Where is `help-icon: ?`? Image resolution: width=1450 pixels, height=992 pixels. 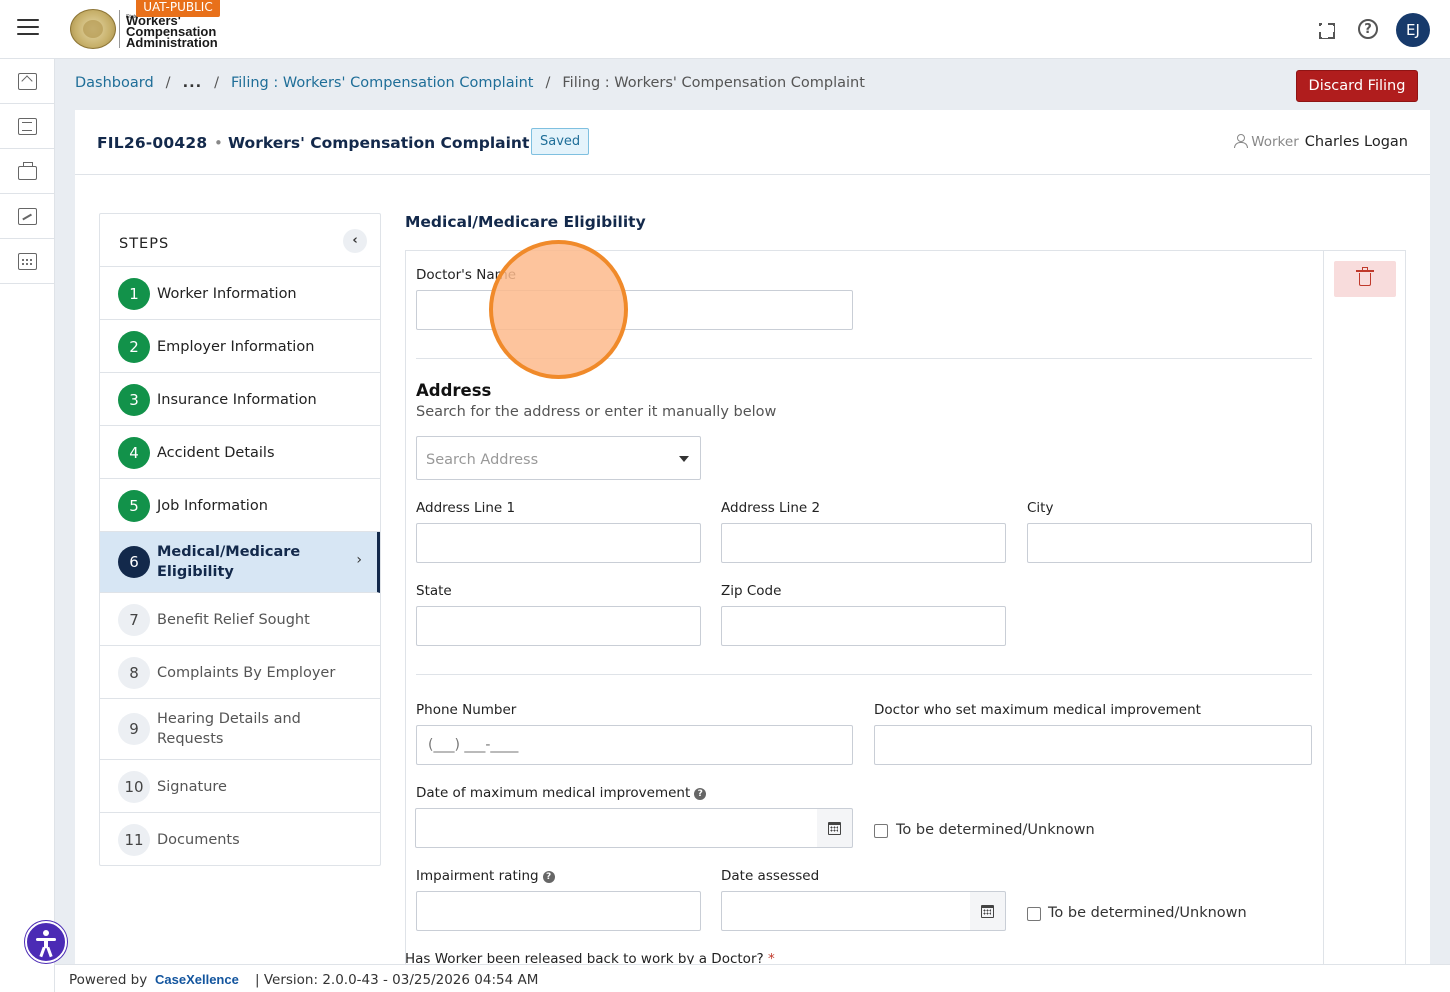
help-icon: ? is located at coordinates (1368, 29).